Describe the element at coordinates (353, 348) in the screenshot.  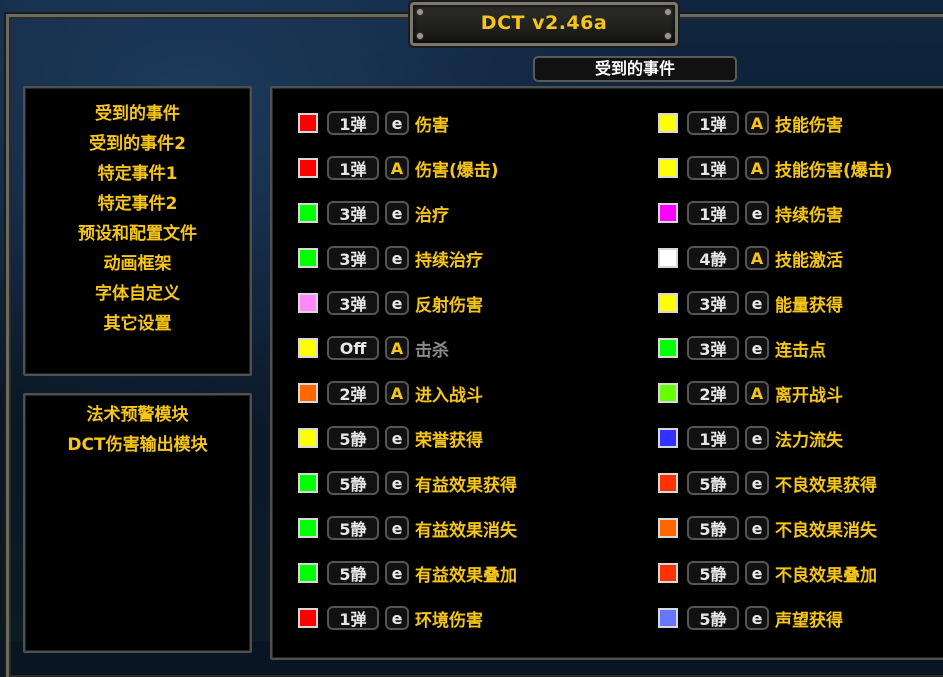
I see `display-mode-button: Off` at that location.